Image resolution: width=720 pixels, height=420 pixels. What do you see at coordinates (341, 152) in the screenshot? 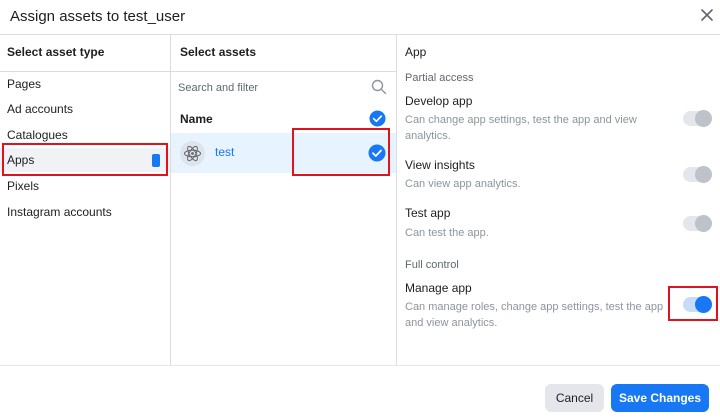
I see `asset-checkbox-highlight-box` at bounding box center [341, 152].